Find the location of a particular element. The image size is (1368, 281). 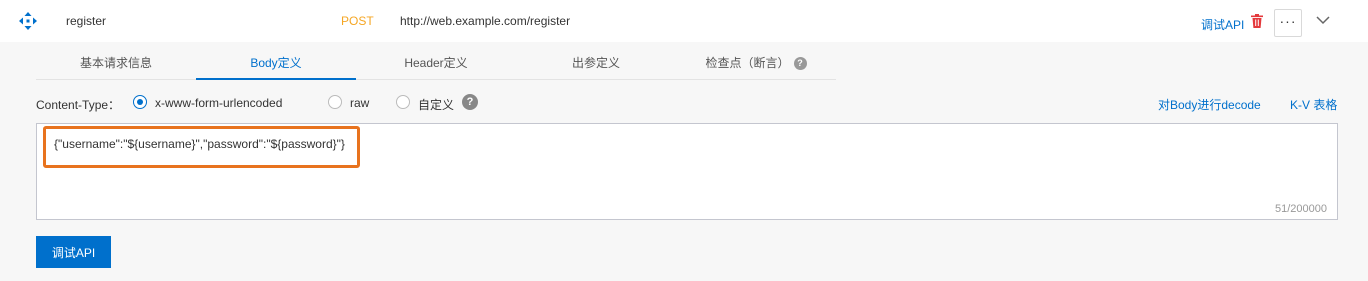

decode-body-link: 对Body进行decode is located at coordinates (1209, 104).